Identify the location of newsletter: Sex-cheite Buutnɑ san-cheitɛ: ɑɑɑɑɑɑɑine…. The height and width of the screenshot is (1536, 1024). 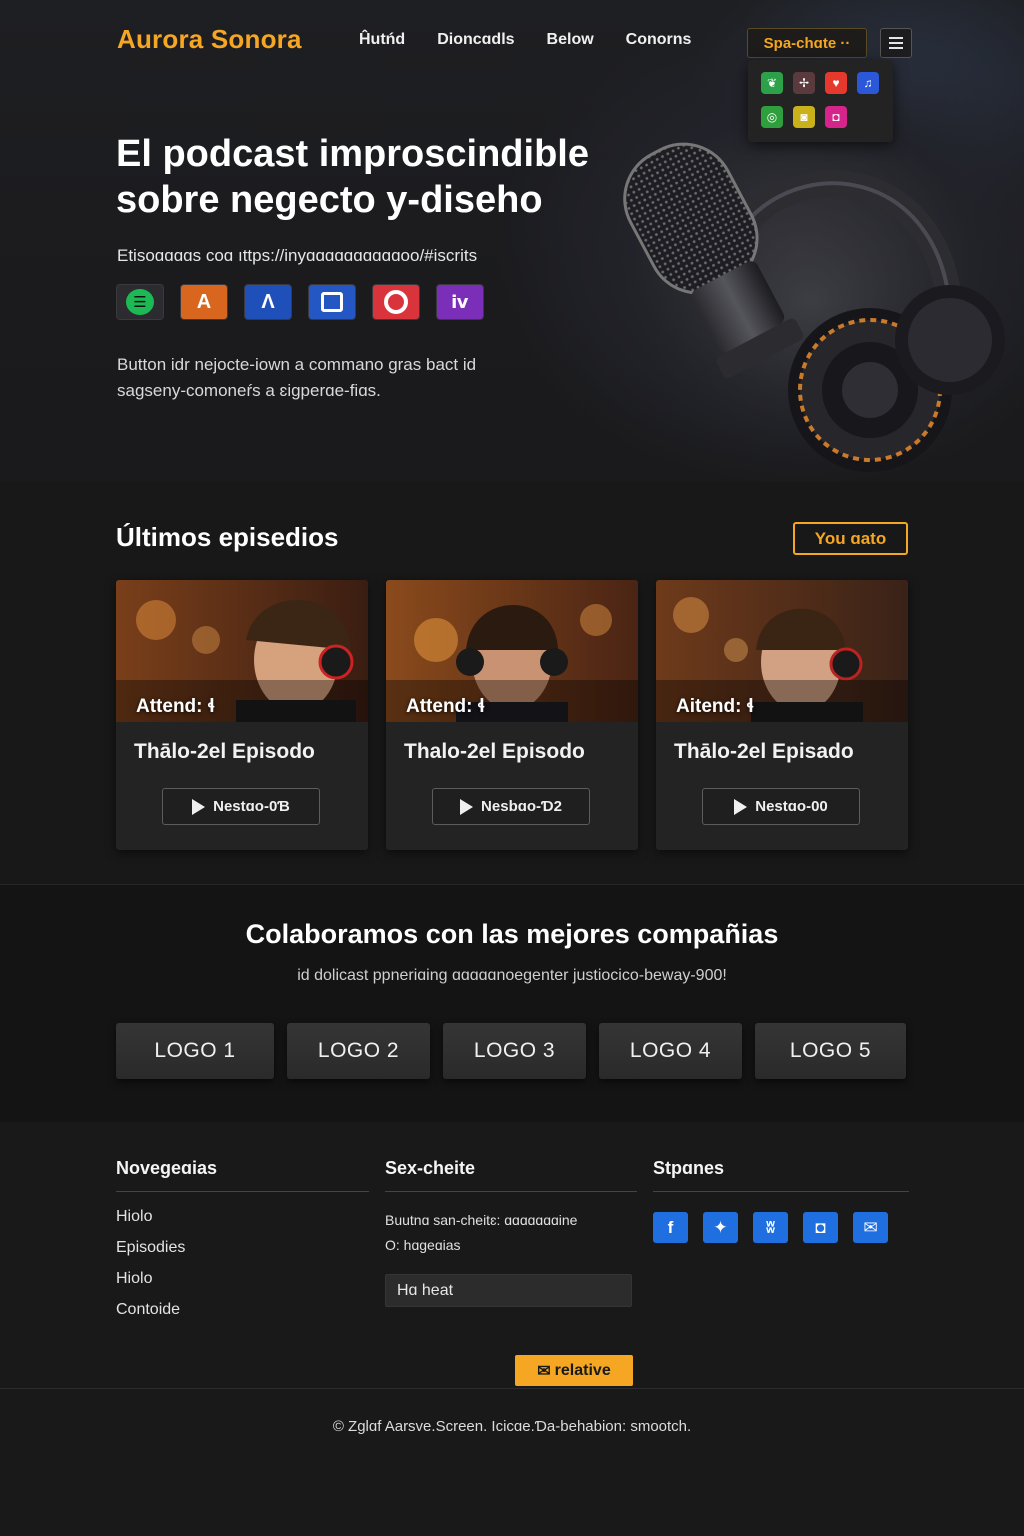
(511, 1272).